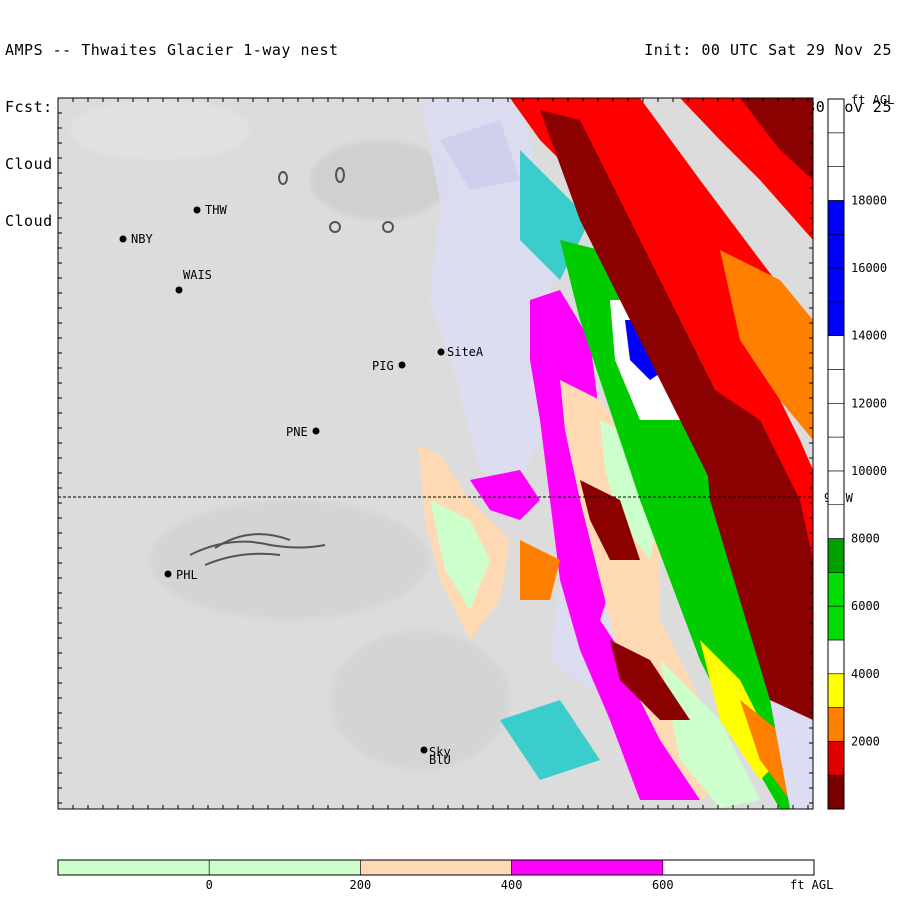 The image size is (900, 900). What do you see at coordinates (869, 336) in the screenshot?
I see `right-colorbar-tick-label: 14000` at bounding box center [869, 336].